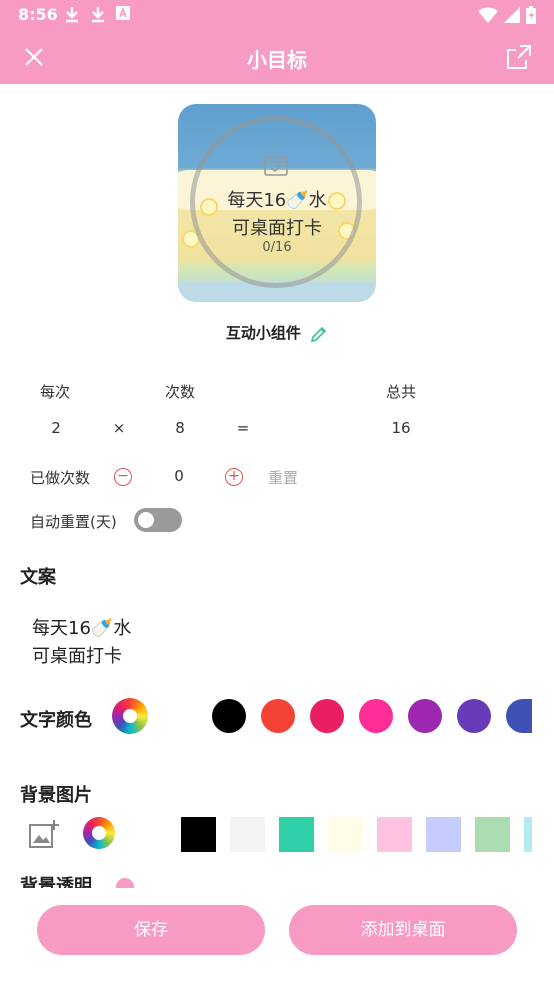  What do you see at coordinates (277, 15) in the screenshot?
I see `status-bar: 8:56` at bounding box center [277, 15].